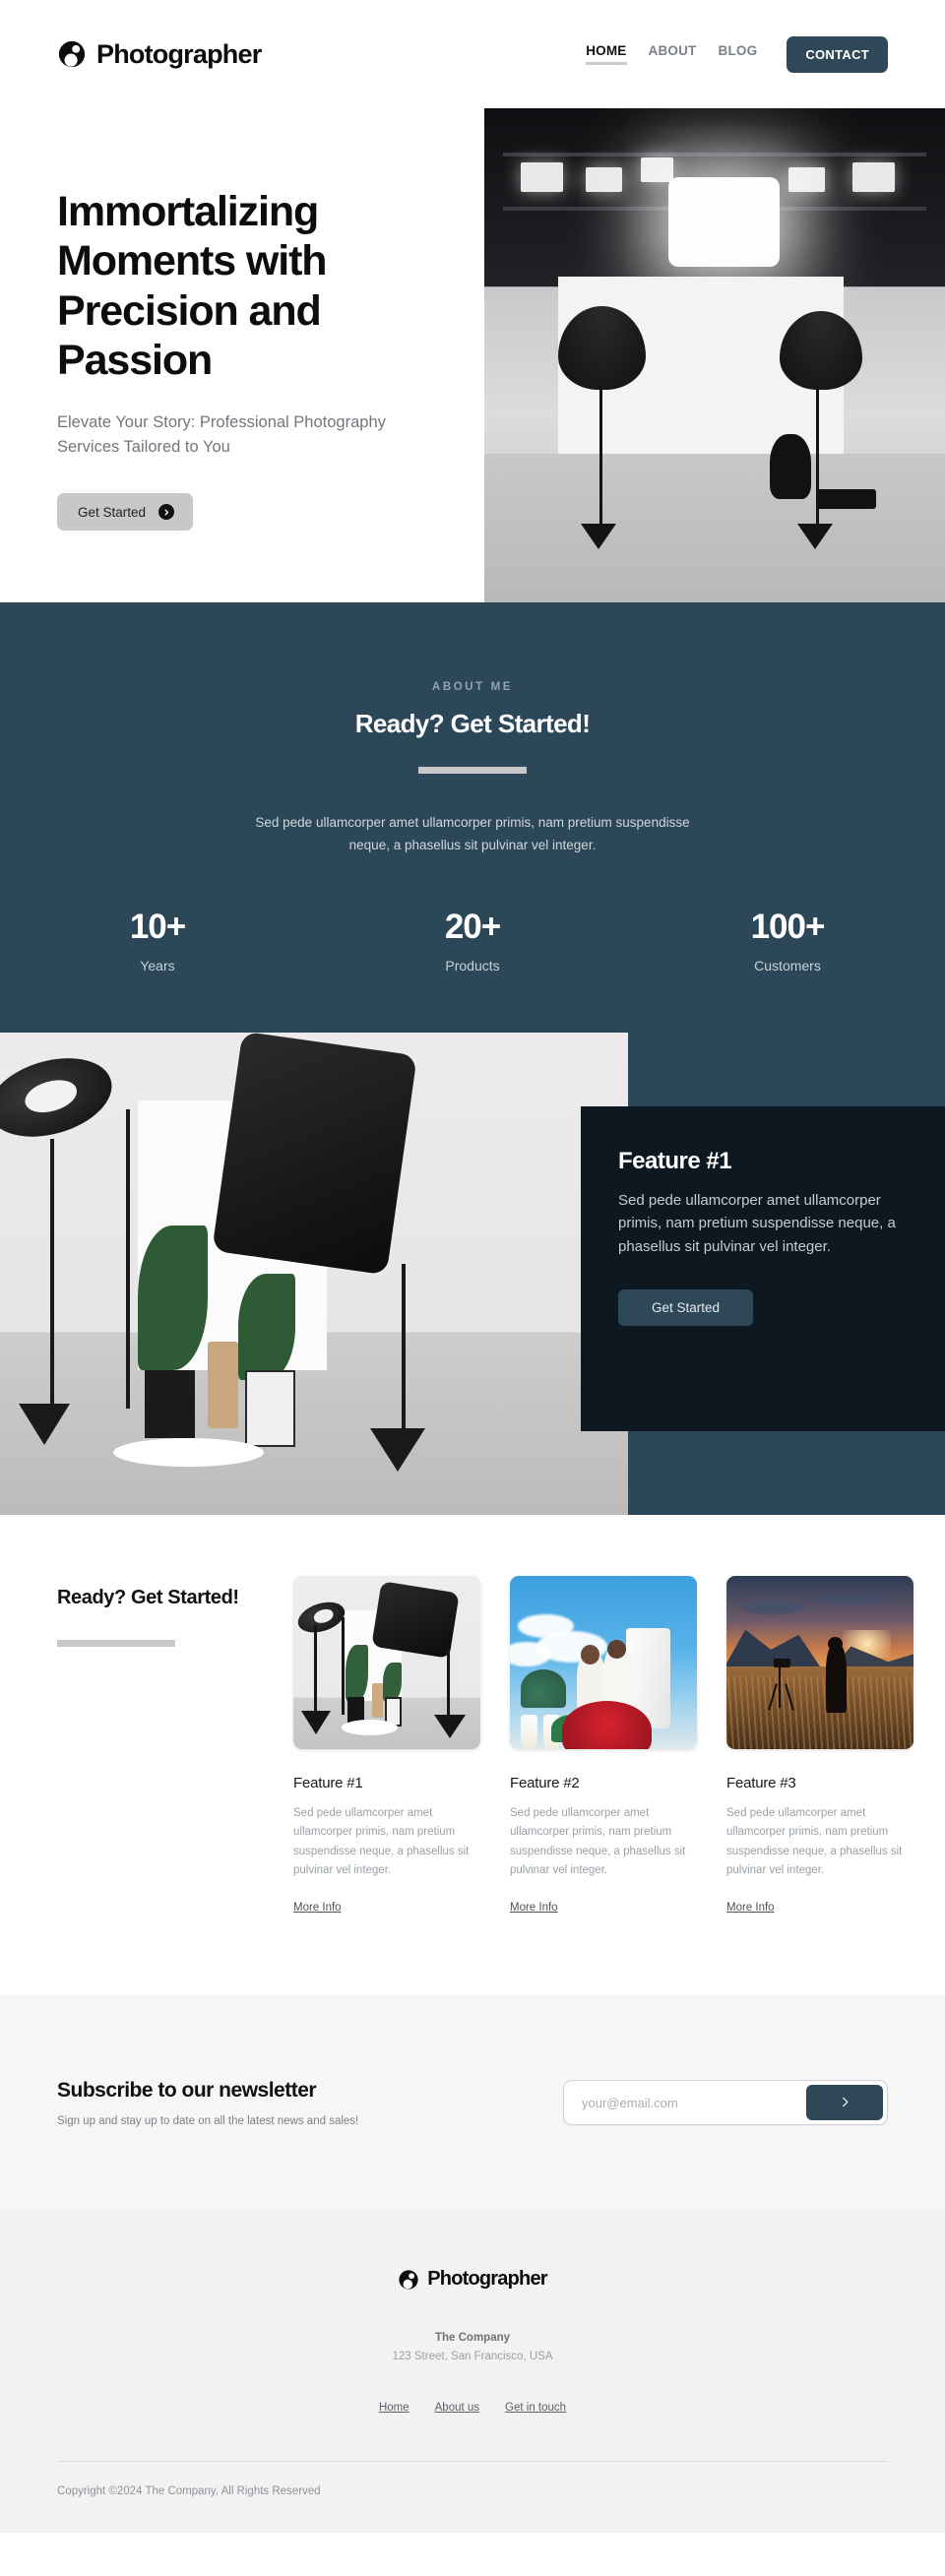  Describe the element at coordinates (179, 53) in the screenshot. I see `brand-name: Photographer` at that location.